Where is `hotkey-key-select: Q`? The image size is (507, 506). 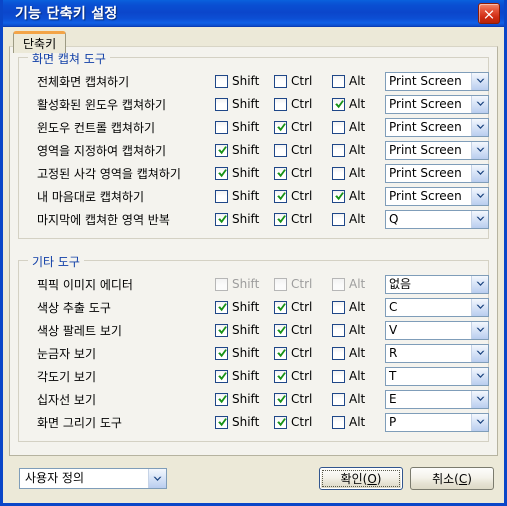
hotkey-key-select: Q is located at coordinates (437, 219).